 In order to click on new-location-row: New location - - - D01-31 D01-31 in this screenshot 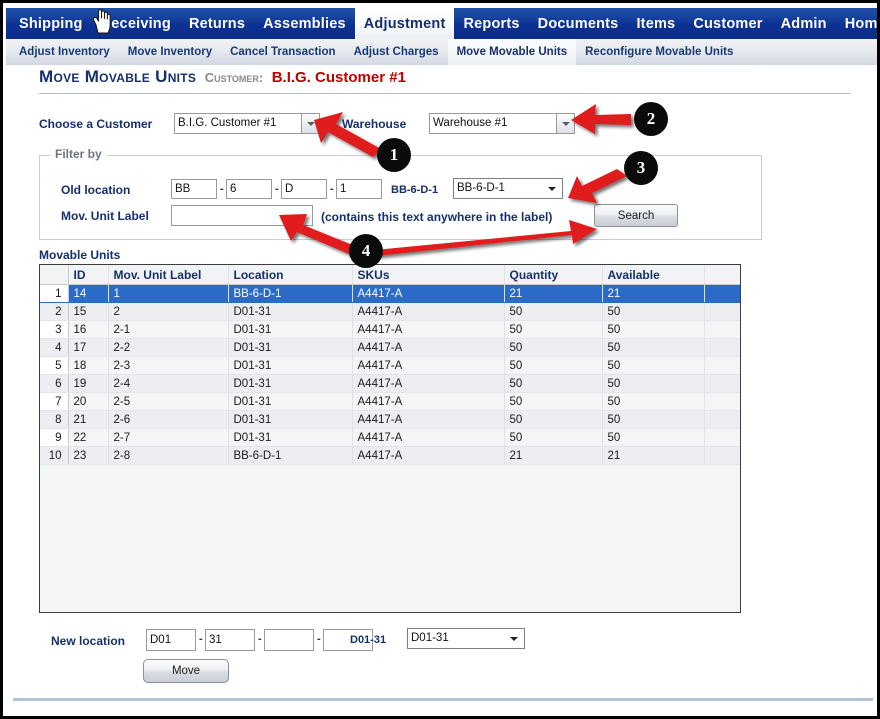, I will do `click(409, 639)`.